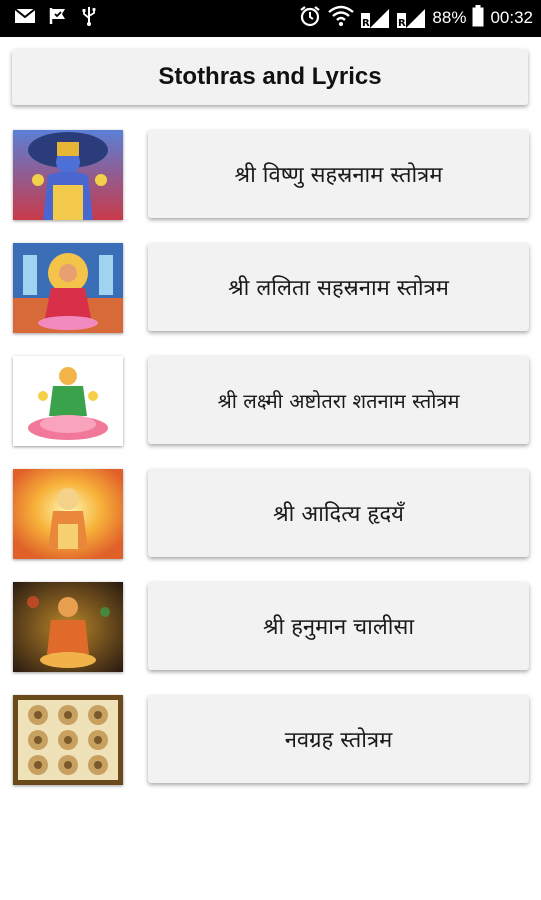  I want to click on check-flag-icon, so click(59, 18).